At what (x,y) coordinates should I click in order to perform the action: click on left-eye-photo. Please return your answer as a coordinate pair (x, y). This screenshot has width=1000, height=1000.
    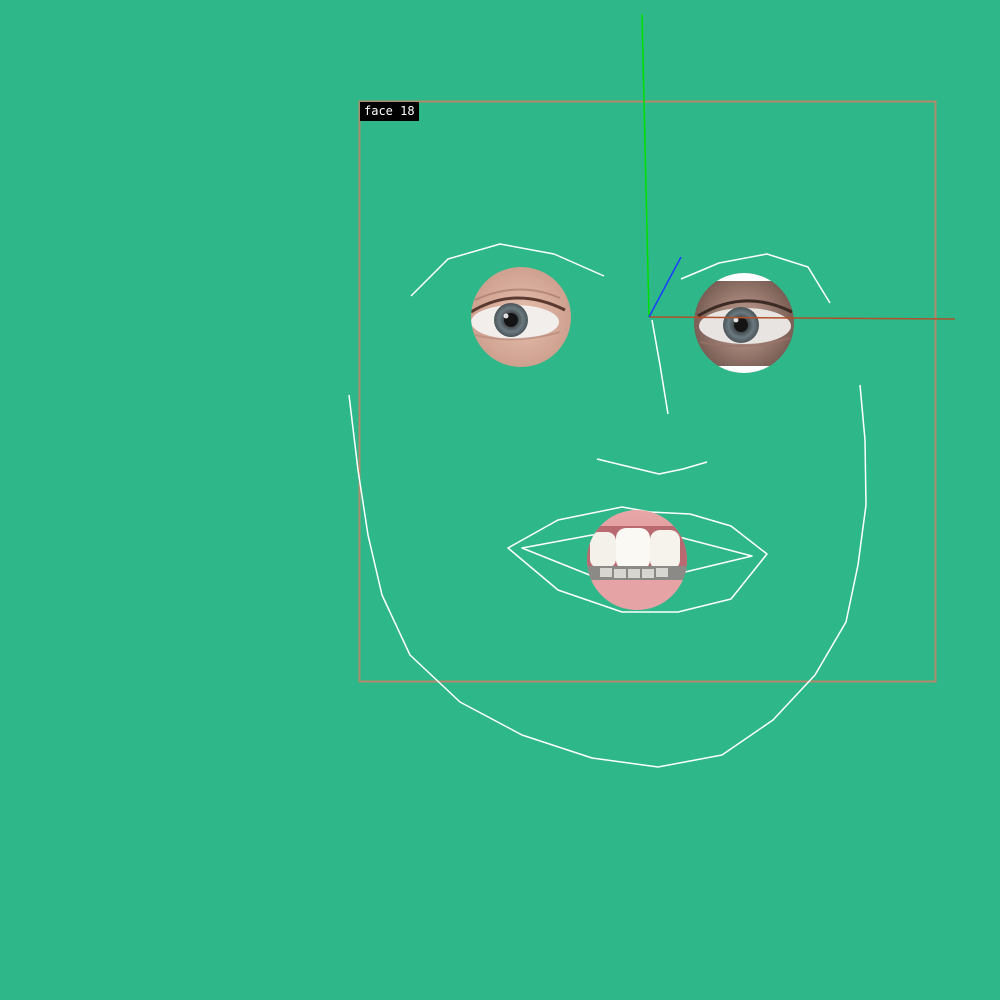
    Looking at the image, I should click on (521, 317).